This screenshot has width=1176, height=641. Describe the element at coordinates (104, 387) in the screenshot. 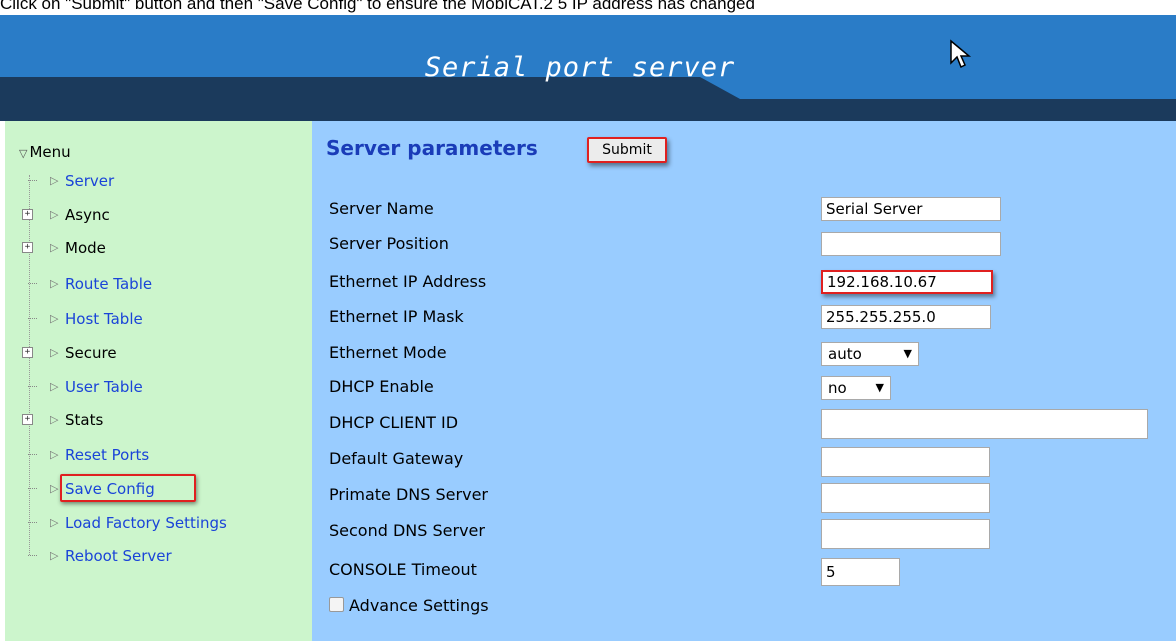

I see `sidebar-item-label: User Table` at that location.